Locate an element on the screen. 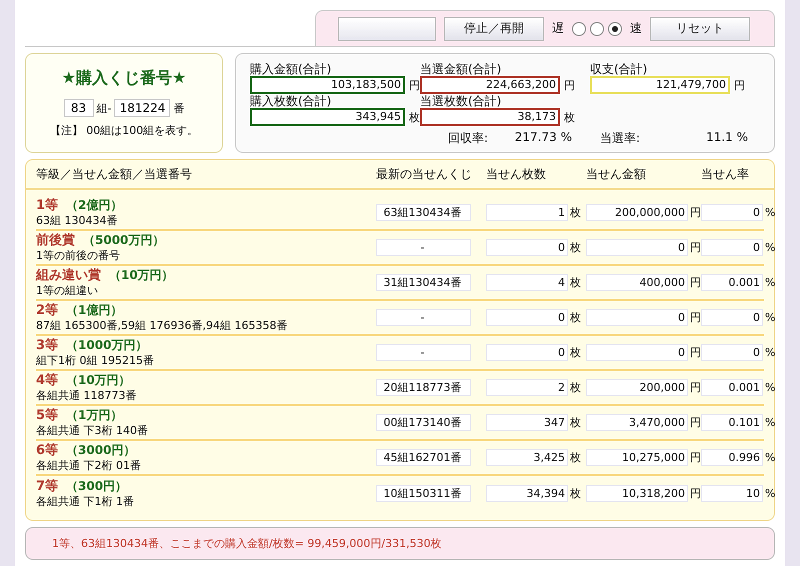  ticket-title: ★購入くじ番号★ is located at coordinates (124, 78).